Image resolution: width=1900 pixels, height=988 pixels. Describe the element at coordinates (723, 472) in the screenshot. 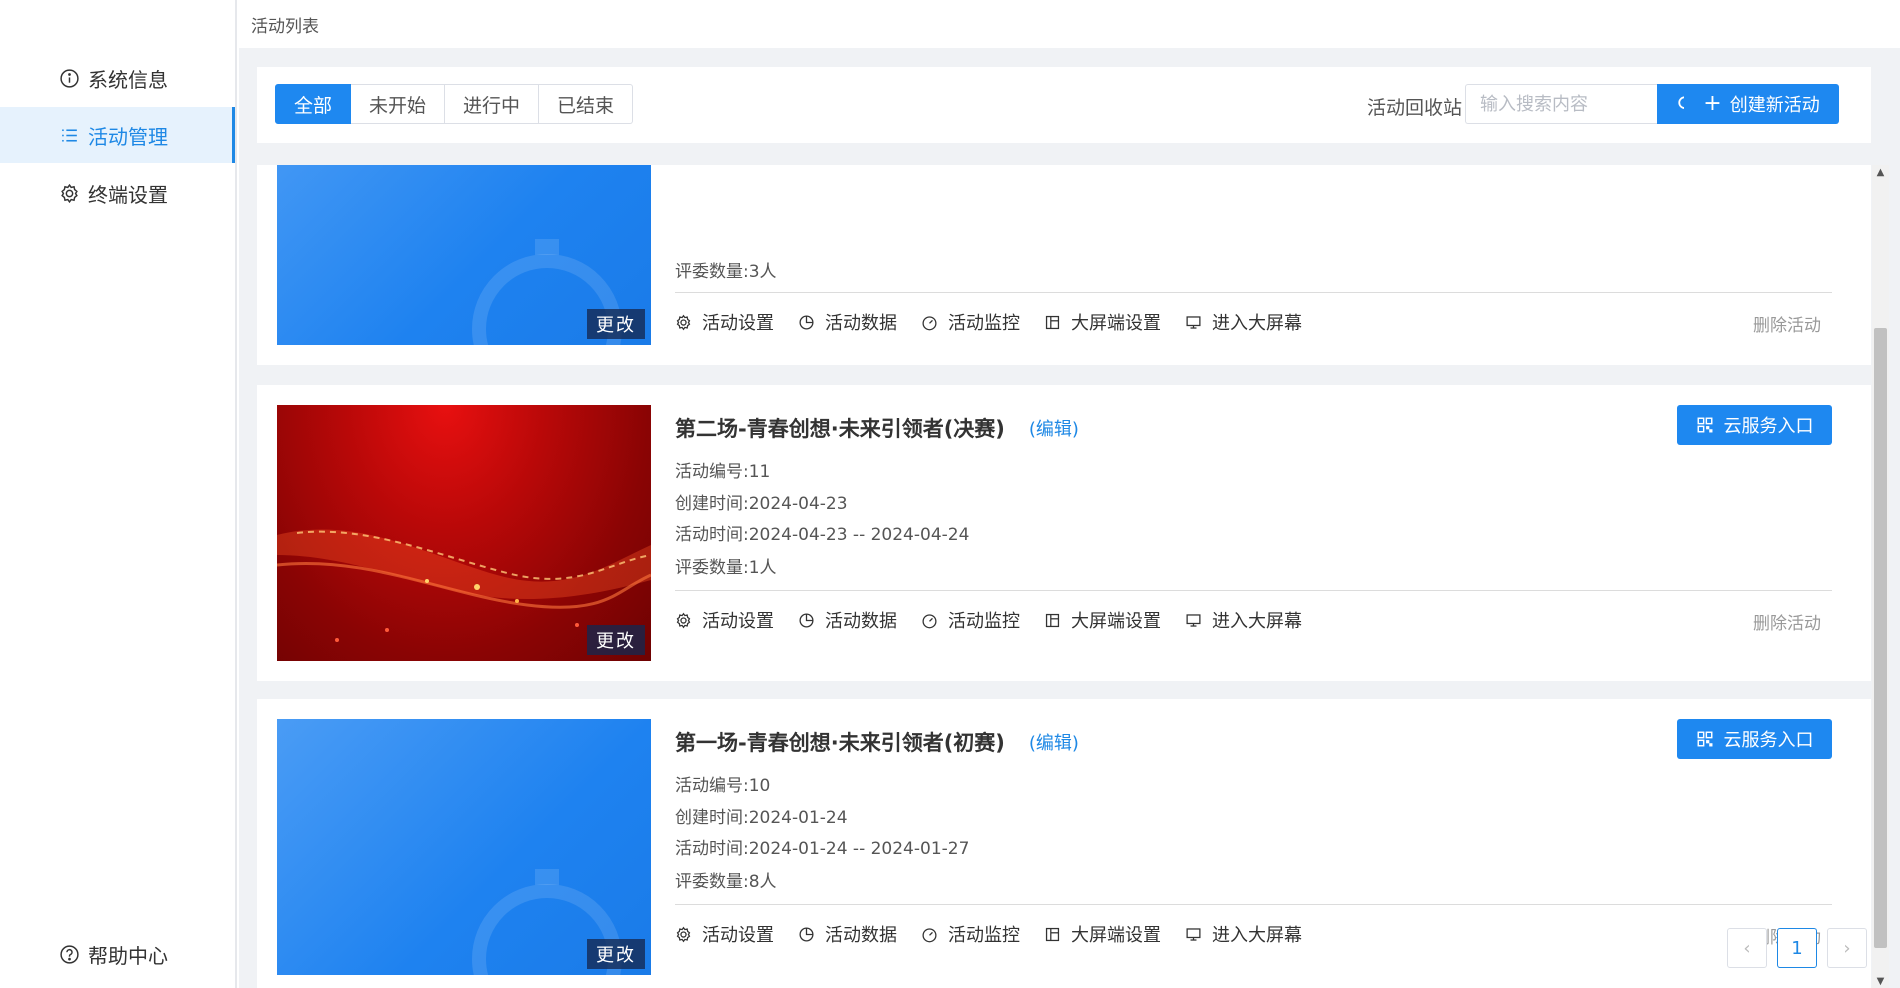

I see `activity-id: 活动编号:11` at that location.